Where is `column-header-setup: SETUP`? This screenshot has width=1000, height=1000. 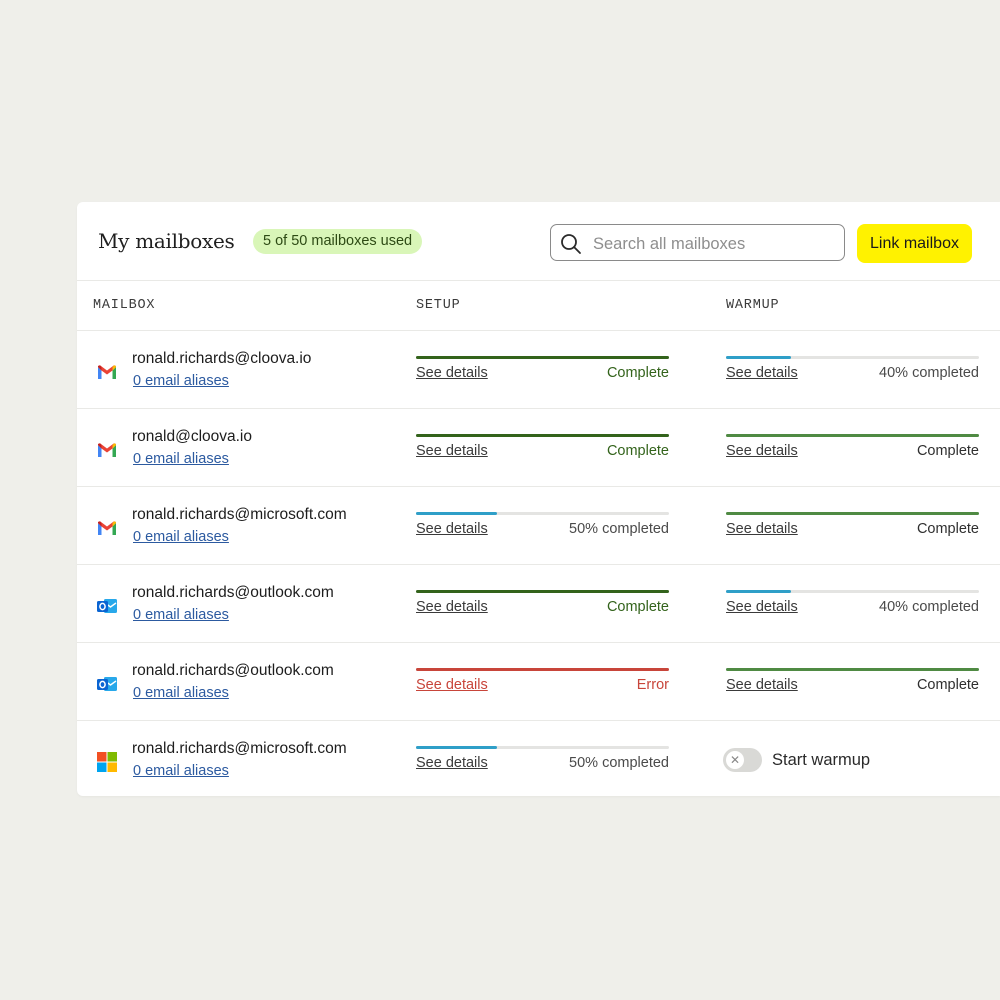 column-header-setup: SETUP is located at coordinates (438, 305).